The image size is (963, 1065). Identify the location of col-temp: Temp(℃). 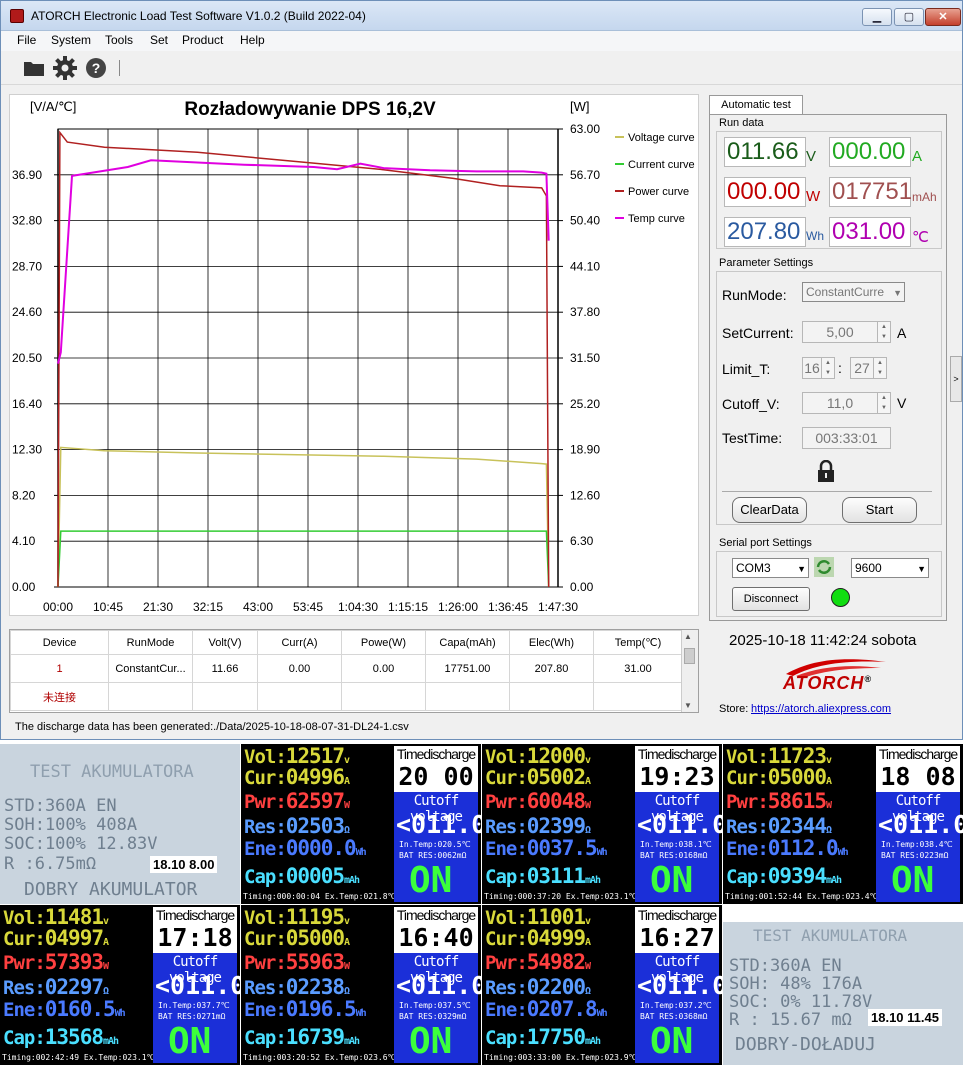
(638, 642).